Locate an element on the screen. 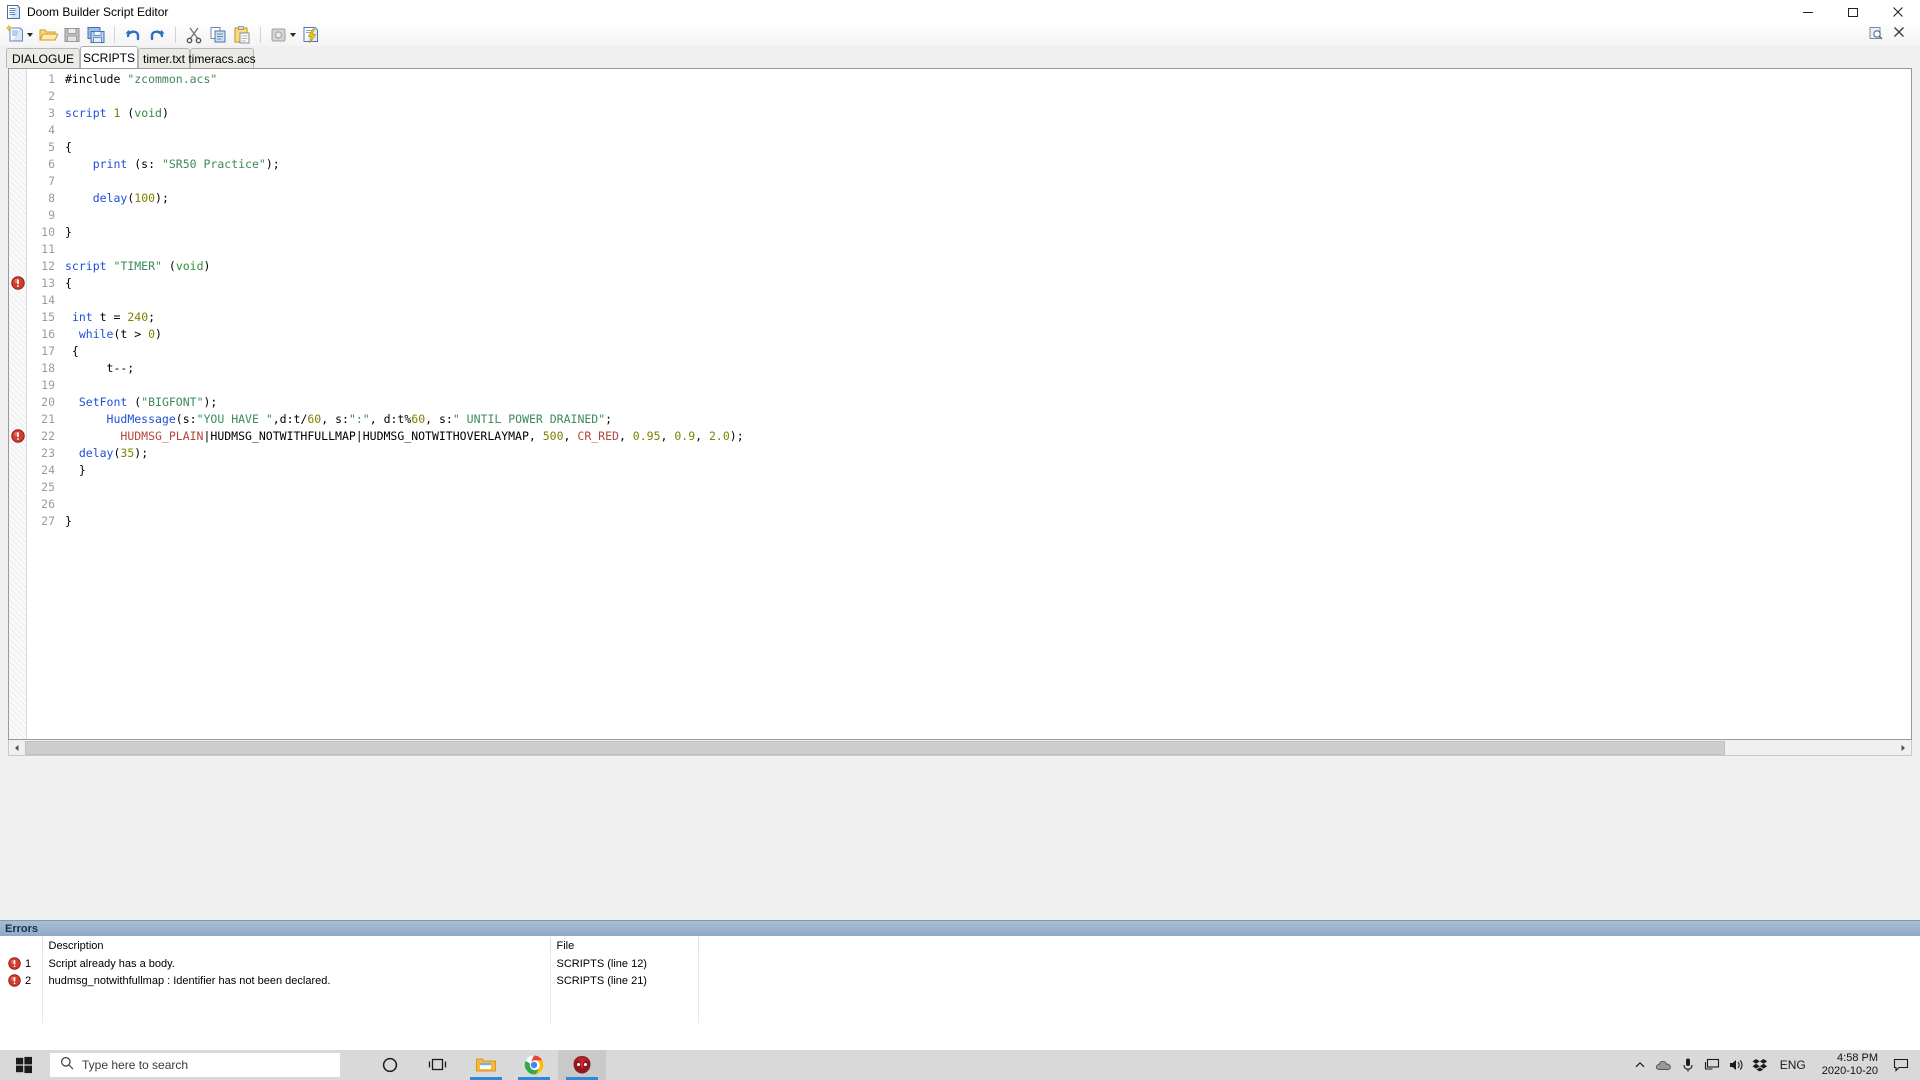 This screenshot has height=1080, width=1920. code-line: 11 is located at coordinates (969, 249).